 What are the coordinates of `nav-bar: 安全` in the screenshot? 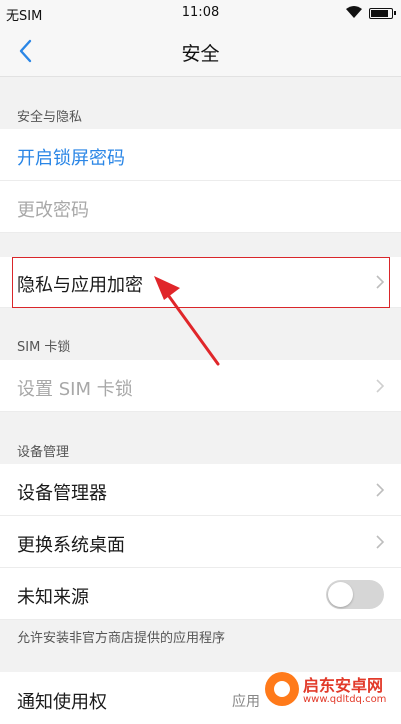 It's located at (200, 51).